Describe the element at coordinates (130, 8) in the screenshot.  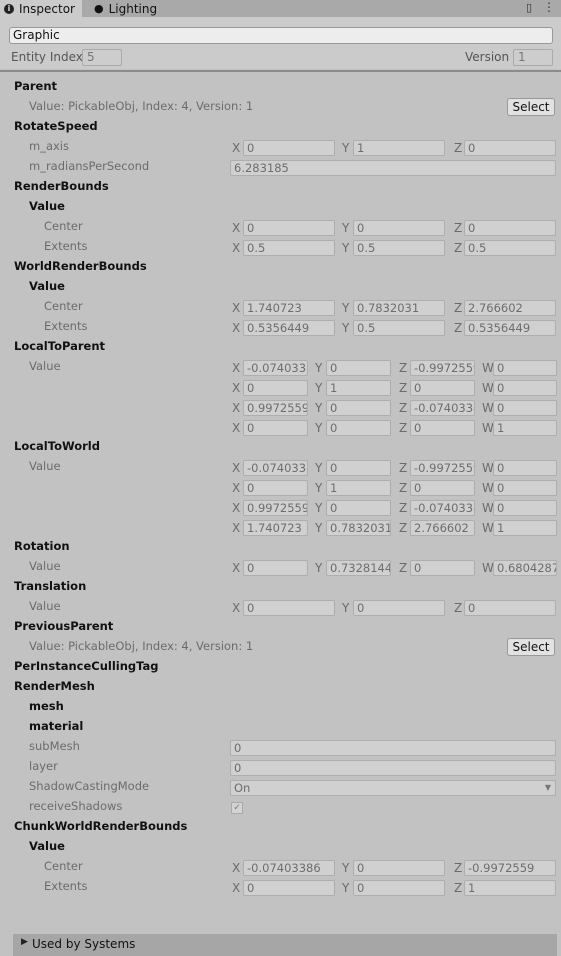
I see `tab-lighting: ● Lighting` at that location.